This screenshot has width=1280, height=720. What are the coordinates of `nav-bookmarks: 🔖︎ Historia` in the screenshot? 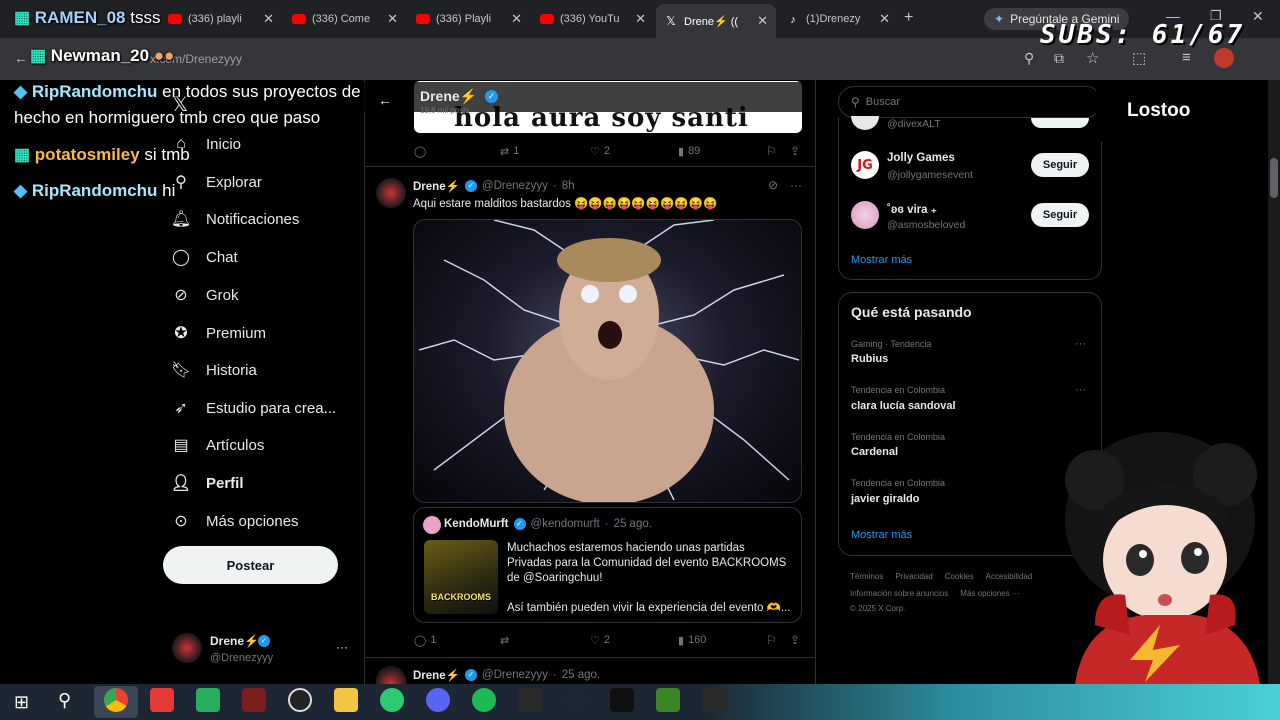 It's located at (214, 370).